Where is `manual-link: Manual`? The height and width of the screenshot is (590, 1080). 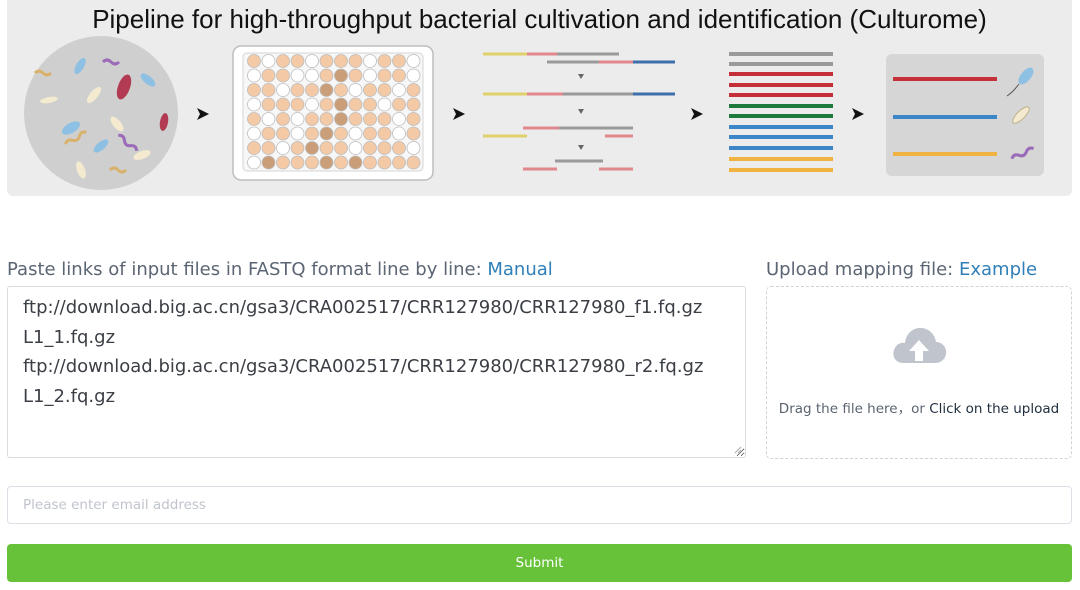
manual-link: Manual is located at coordinates (519, 269).